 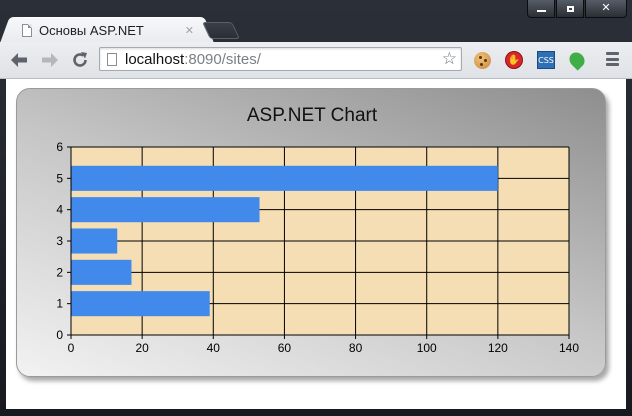 I want to click on css-extension-button: CSS, so click(x=546, y=60).